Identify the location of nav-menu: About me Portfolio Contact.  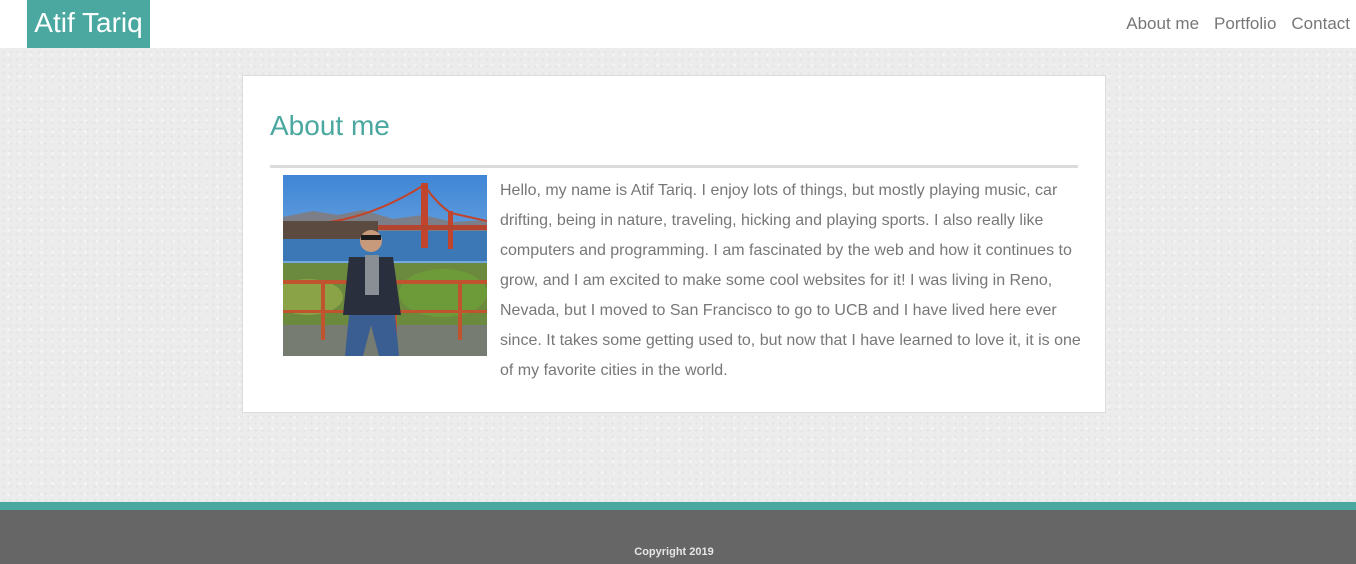
(1230, 24).